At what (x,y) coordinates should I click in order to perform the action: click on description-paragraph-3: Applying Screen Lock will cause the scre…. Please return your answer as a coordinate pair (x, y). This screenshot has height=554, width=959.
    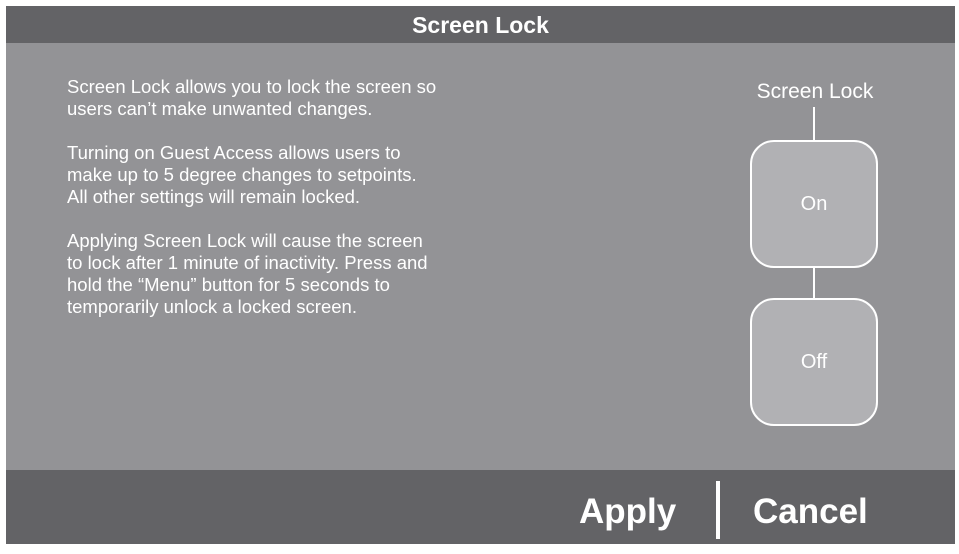
    Looking at the image, I should click on (247, 273).